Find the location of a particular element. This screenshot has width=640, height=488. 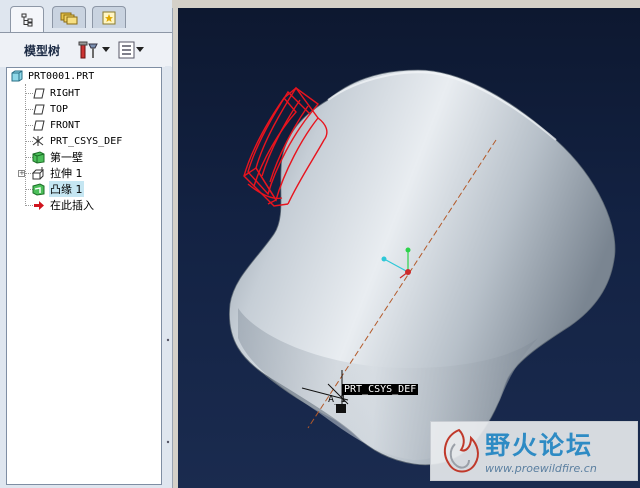

splitter-grip-icon is located at coordinates (168, 391).